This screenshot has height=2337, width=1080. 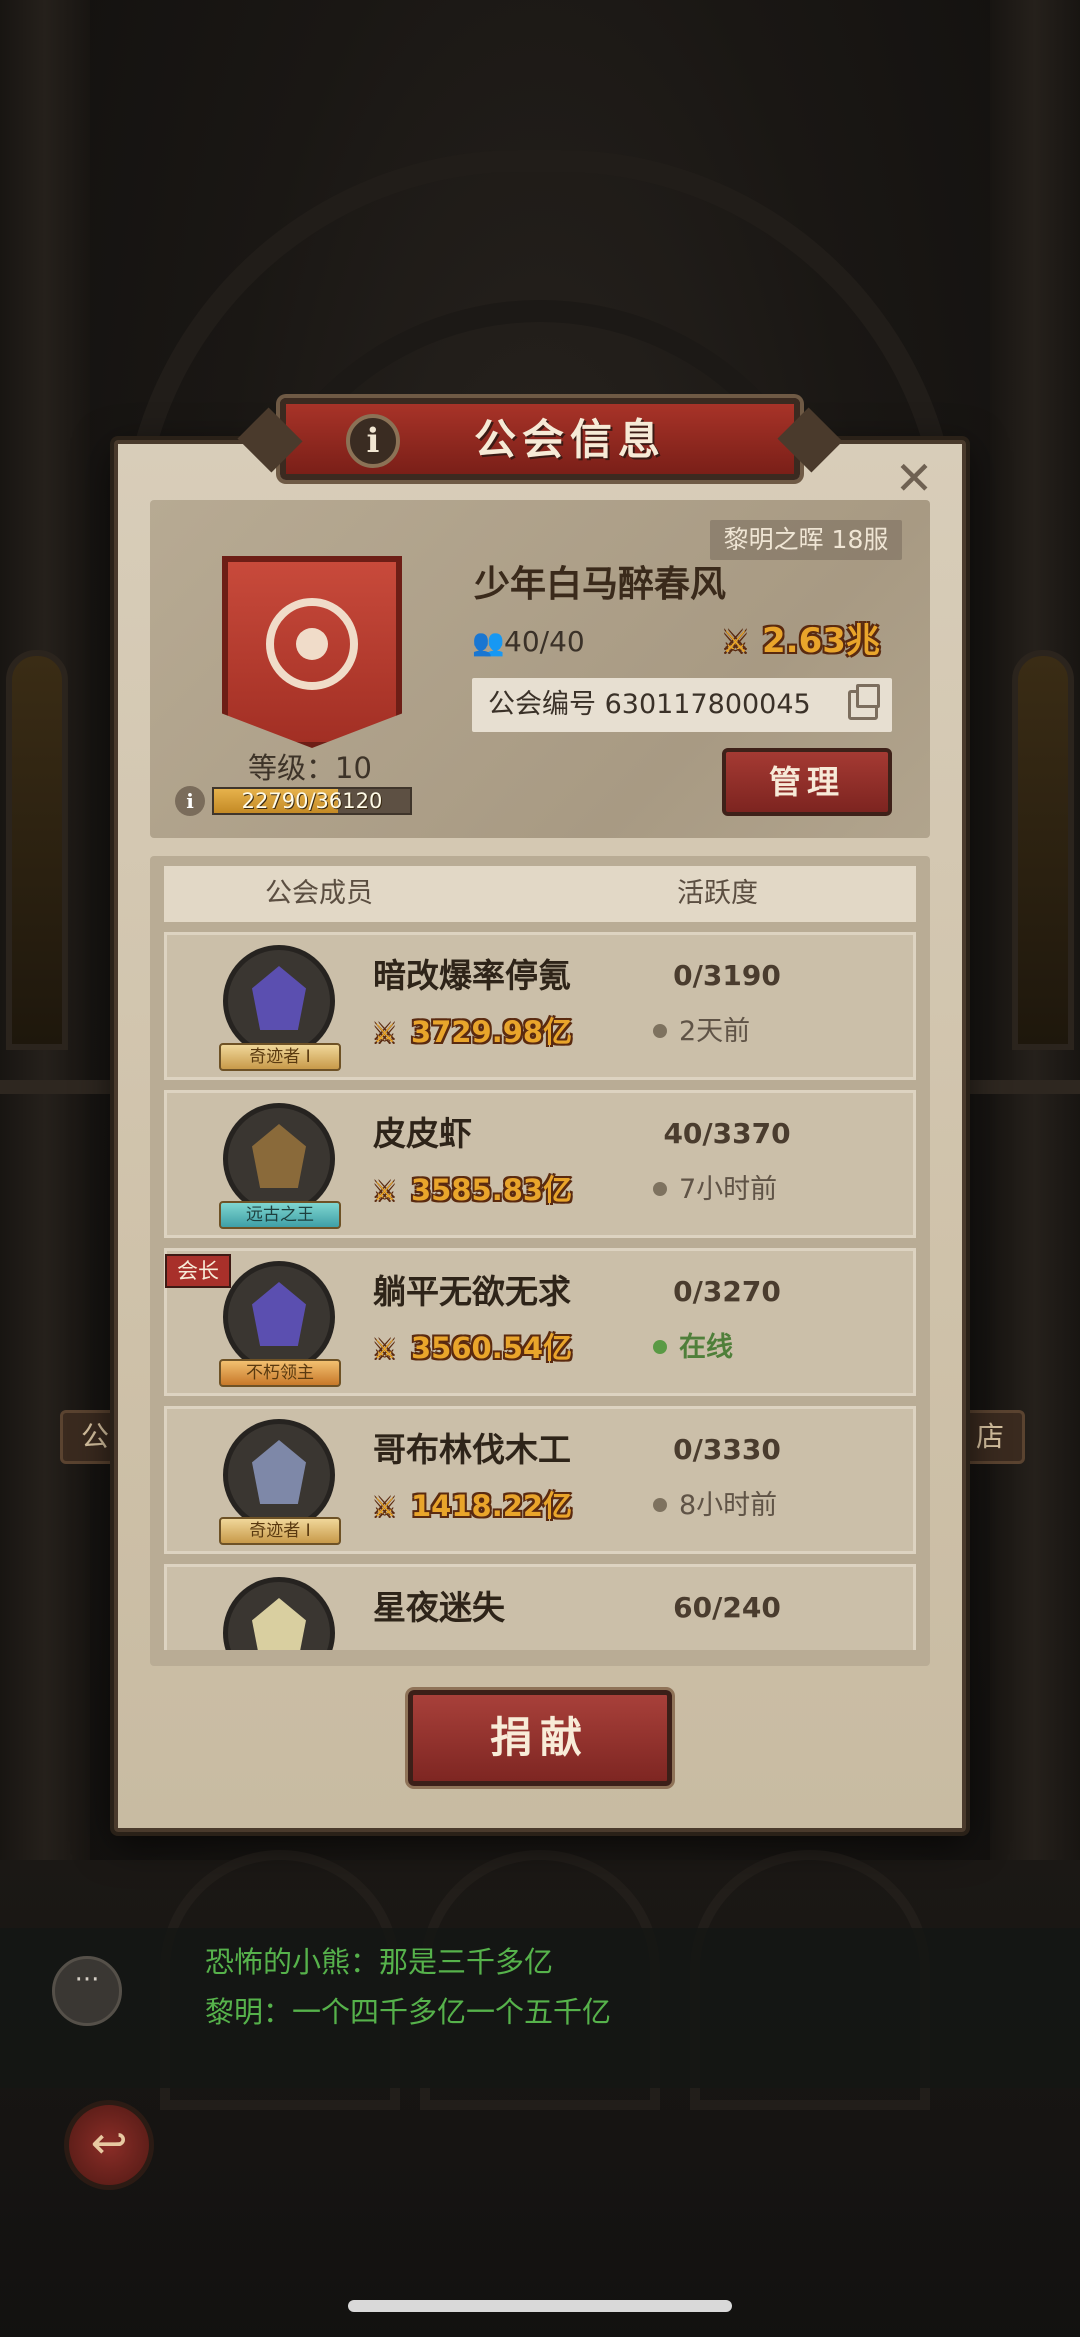 What do you see at coordinates (717, 893) in the screenshot?
I see `header-activity: 活跃度` at bounding box center [717, 893].